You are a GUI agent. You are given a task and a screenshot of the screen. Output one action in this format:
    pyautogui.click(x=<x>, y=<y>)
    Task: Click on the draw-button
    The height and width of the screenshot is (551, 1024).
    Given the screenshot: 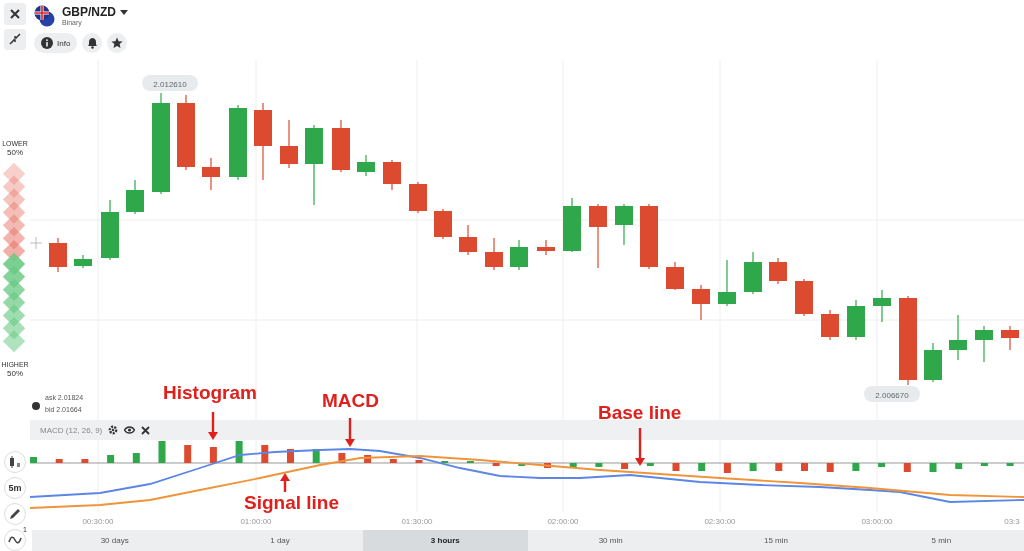 What is the action you would take?
    pyautogui.click(x=15, y=514)
    